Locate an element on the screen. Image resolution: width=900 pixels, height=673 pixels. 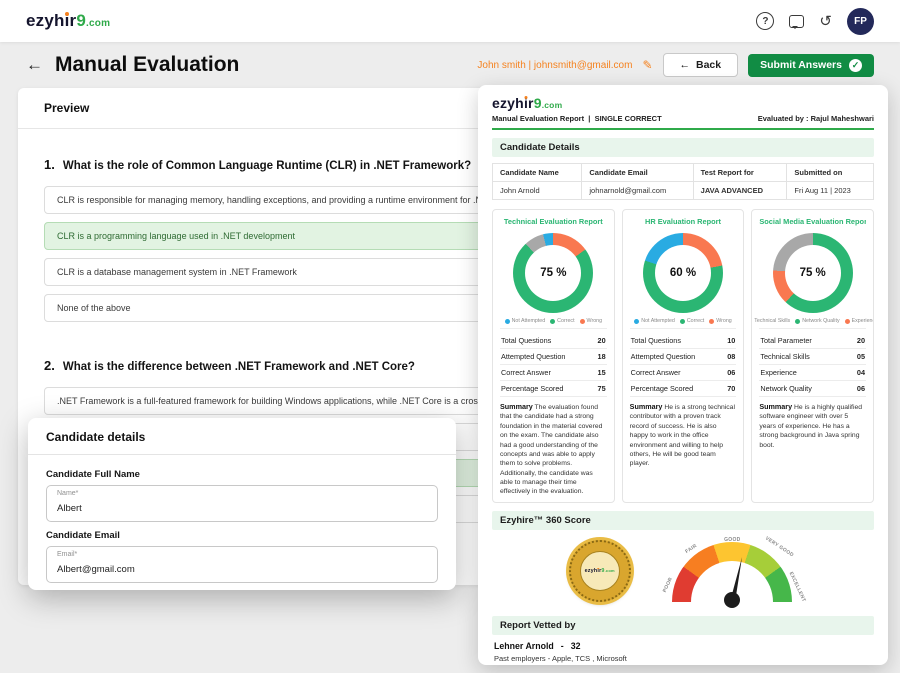
avatar: FP is located at coordinates (860, 21).